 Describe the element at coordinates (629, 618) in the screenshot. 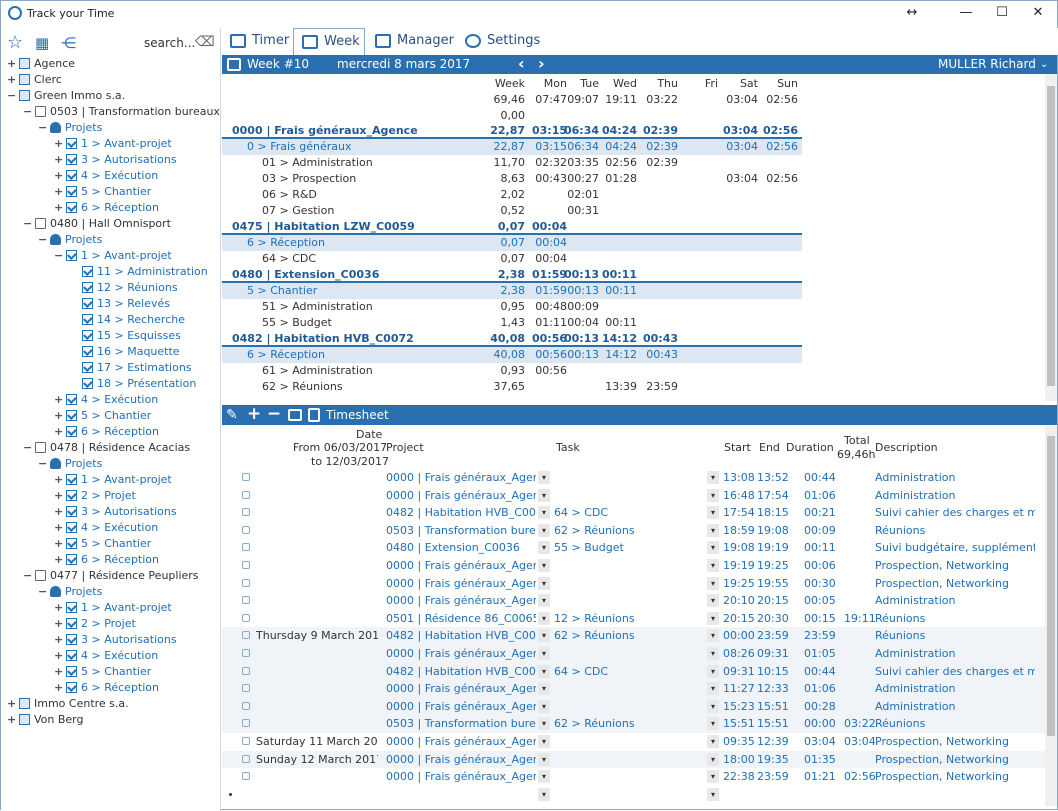

I see `task-cell: 12 > Réunions` at that location.